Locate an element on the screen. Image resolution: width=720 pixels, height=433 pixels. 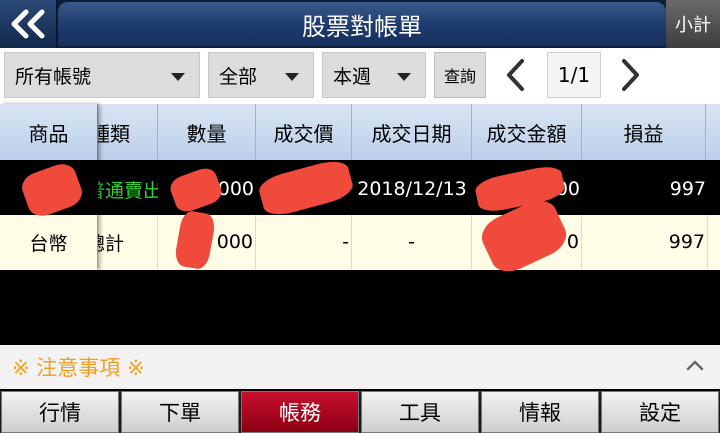
double-chevron-left-icon is located at coordinates (28, 24).